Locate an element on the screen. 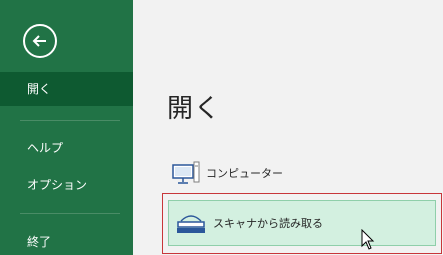 This screenshot has width=443, height=255. nav-item-options: オプション is located at coordinates (66, 185).